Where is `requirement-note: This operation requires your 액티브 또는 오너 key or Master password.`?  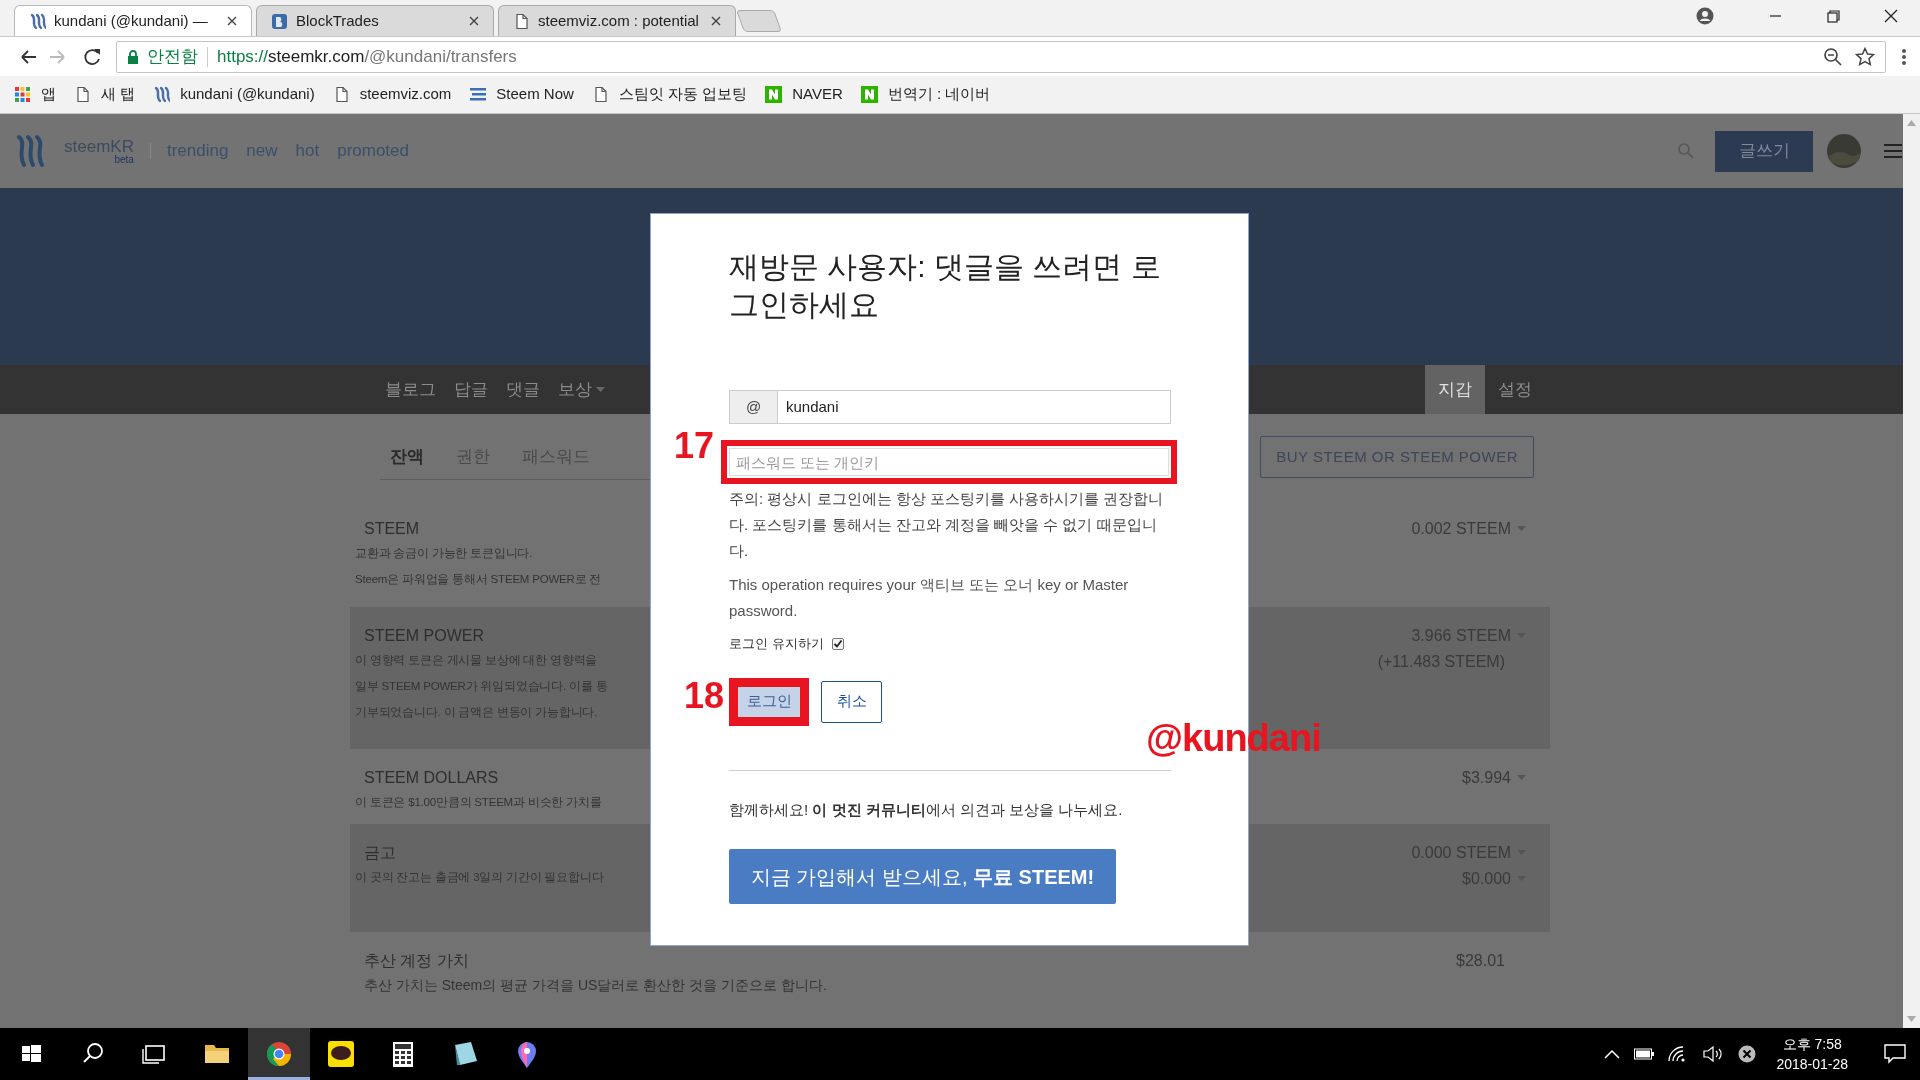 requirement-note: This operation requires your 액티브 또는 오너 key or Master password. is located at coordinates (929, 598).